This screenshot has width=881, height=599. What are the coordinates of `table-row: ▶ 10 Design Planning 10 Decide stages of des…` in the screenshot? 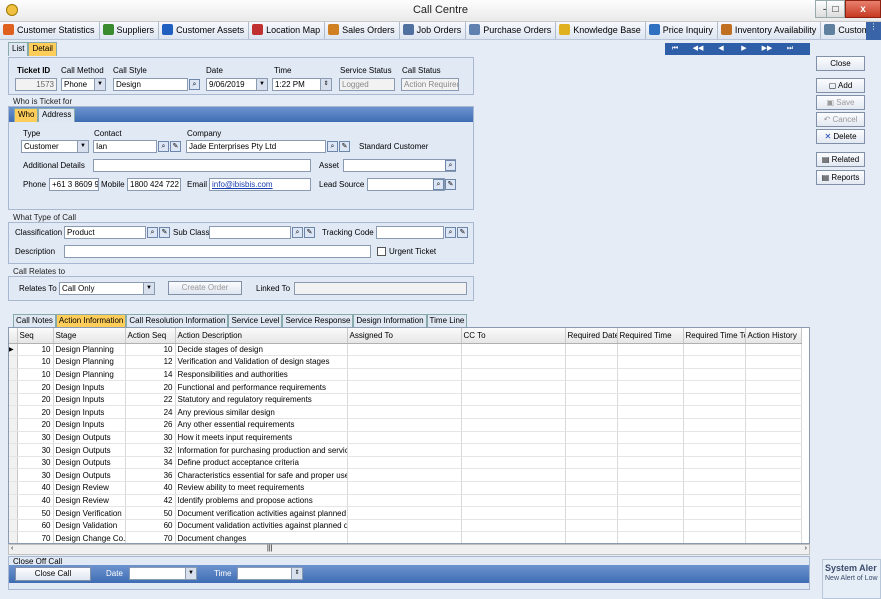 It's located at (405, 350).